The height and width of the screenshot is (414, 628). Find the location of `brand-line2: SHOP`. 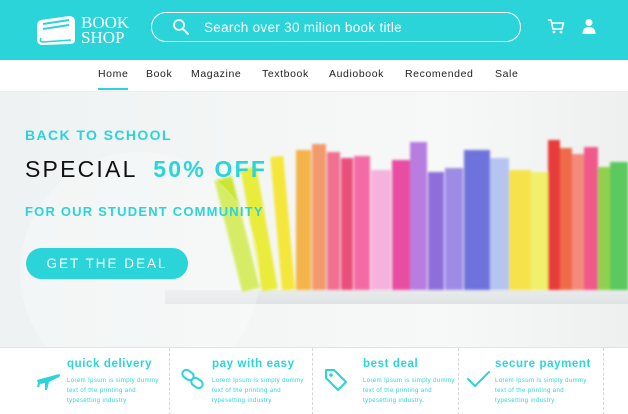

brand-line2: SHOP is located at coordinates (103, 37).